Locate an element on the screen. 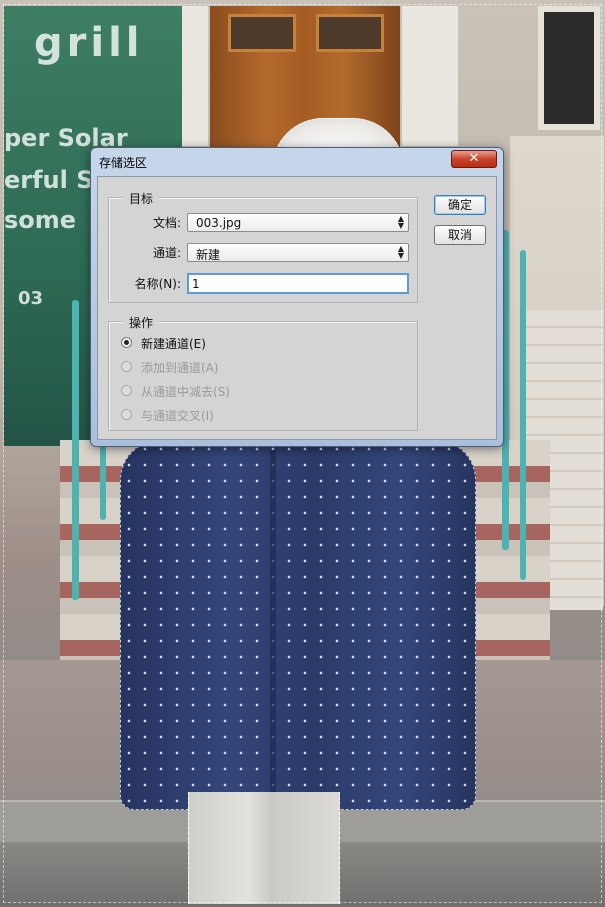 The height and width of the screenshot is (907, 605). target-group-legend: 目标 is located at coordinates (141, 198).